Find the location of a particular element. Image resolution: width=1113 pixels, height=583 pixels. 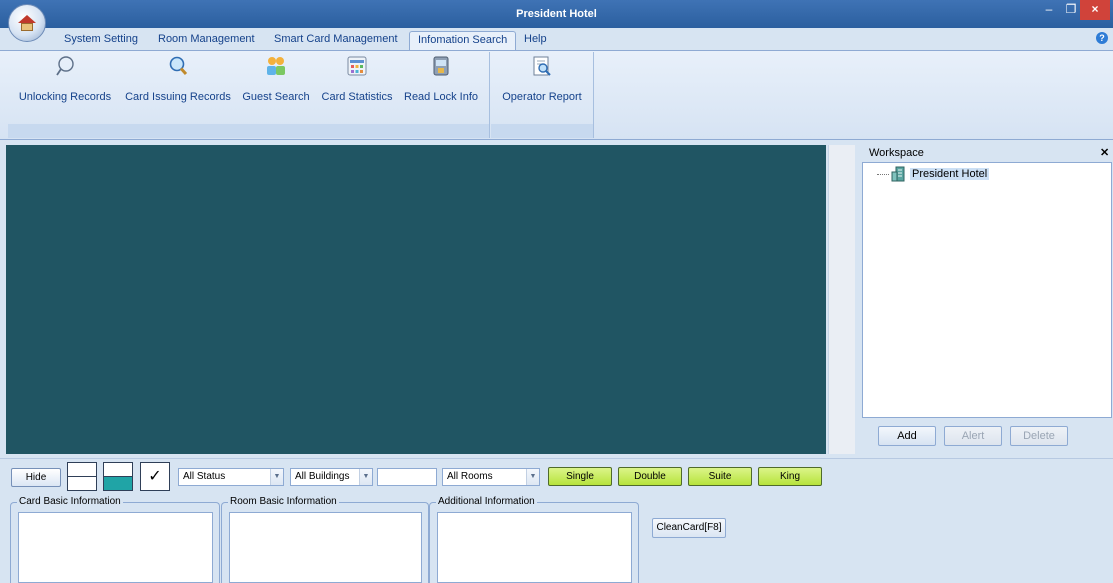

tab-smart-card-management: Smart Card Management is located at coordinates (336, 40).